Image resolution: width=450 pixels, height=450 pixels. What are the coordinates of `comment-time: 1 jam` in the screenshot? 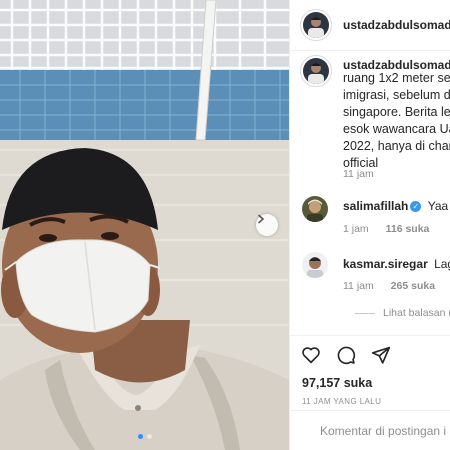 It's located at (356, 229).